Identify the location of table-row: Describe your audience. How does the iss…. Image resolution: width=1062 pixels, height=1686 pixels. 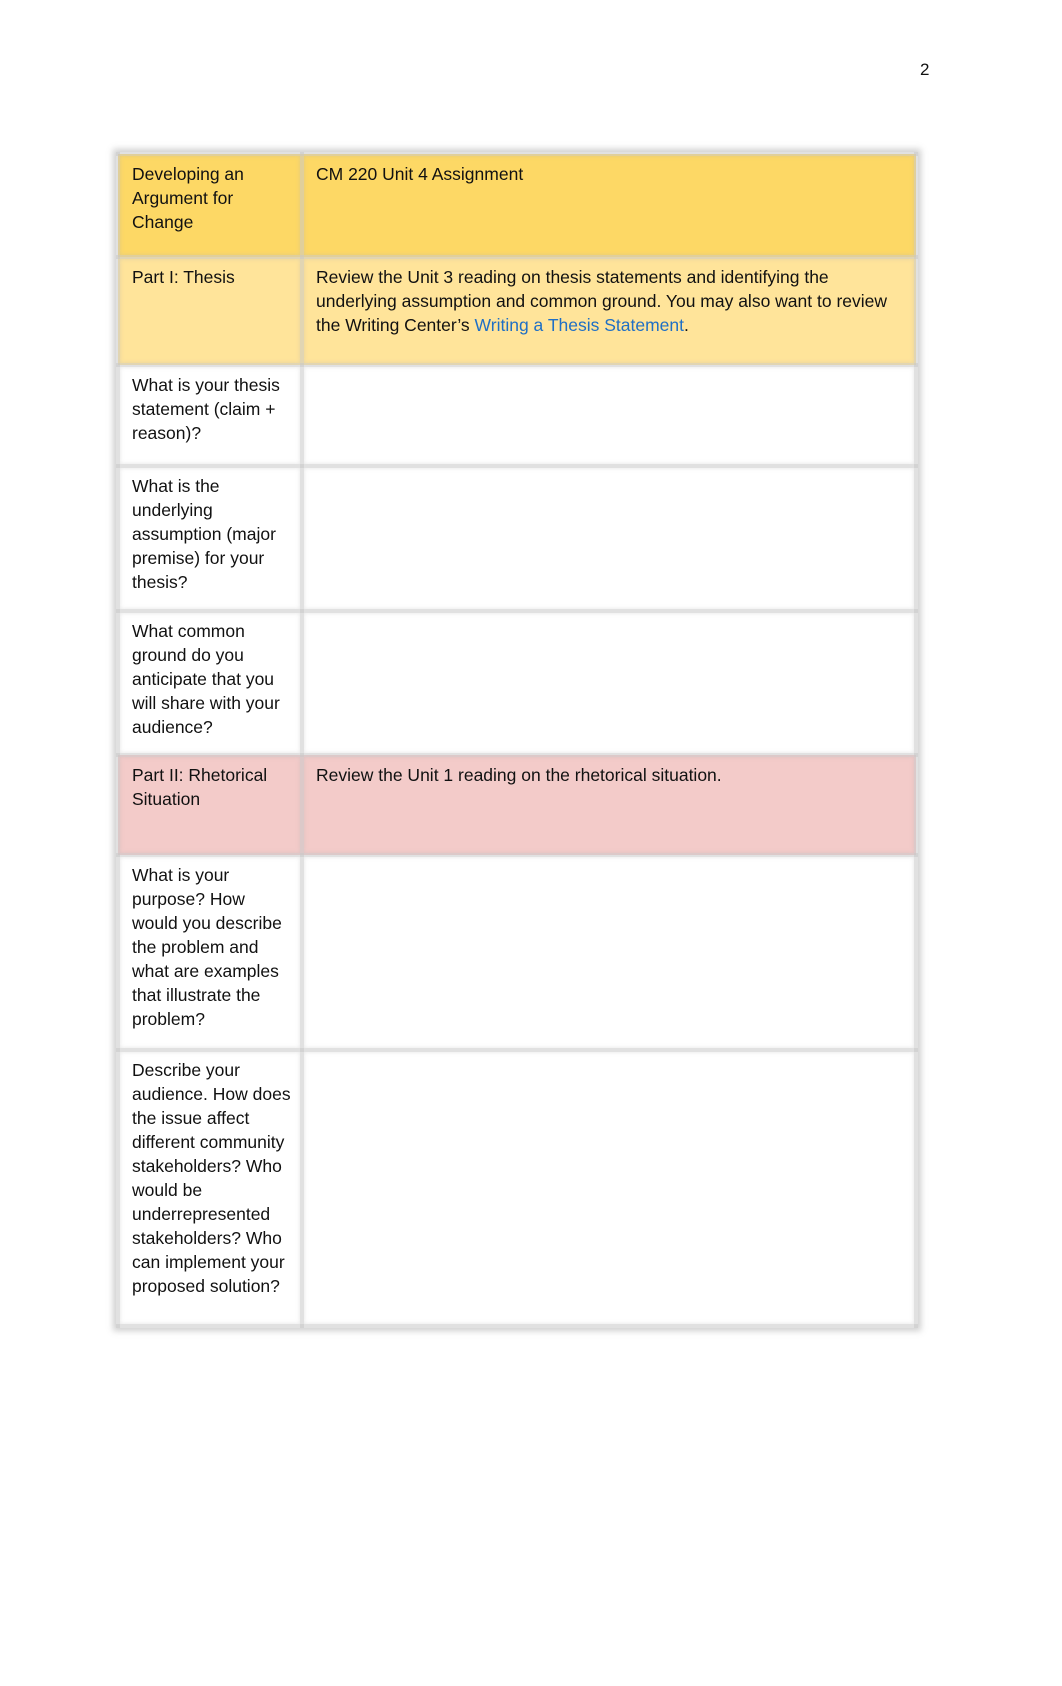
(517, 1188).